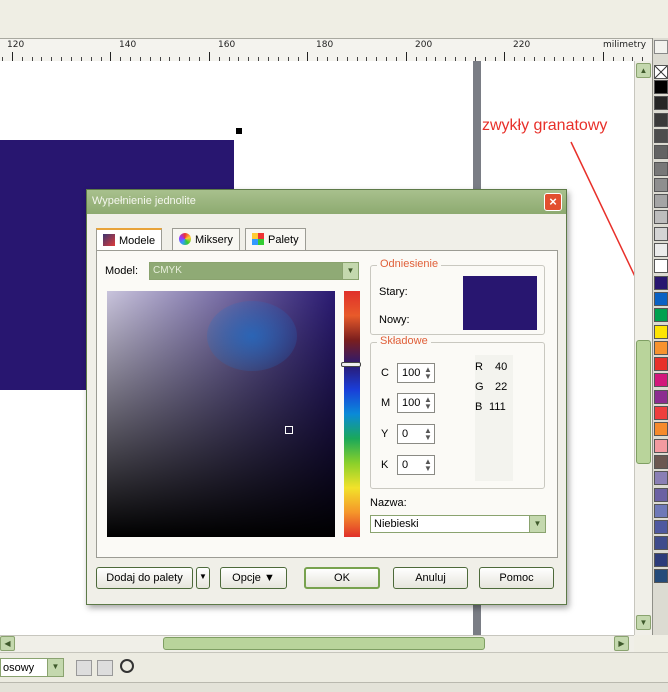 The image size is (668, 692). I want to click on help-button: Pomoc, so click(516, 578).